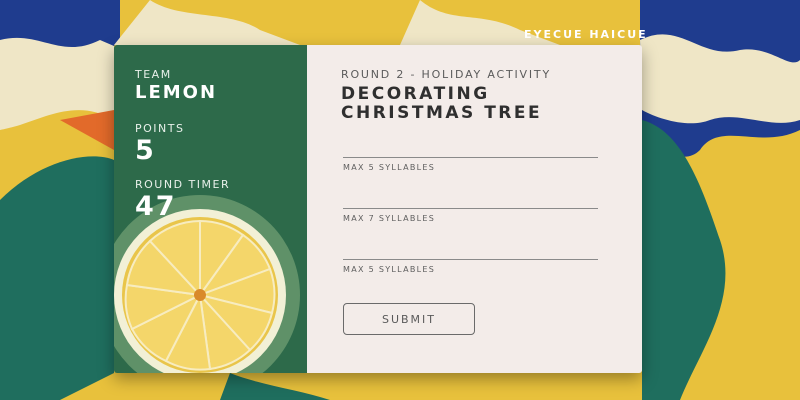  Describe the element at coordinates (470, 208) in the screenshot. I see `haiku-line-2-input` at that location.